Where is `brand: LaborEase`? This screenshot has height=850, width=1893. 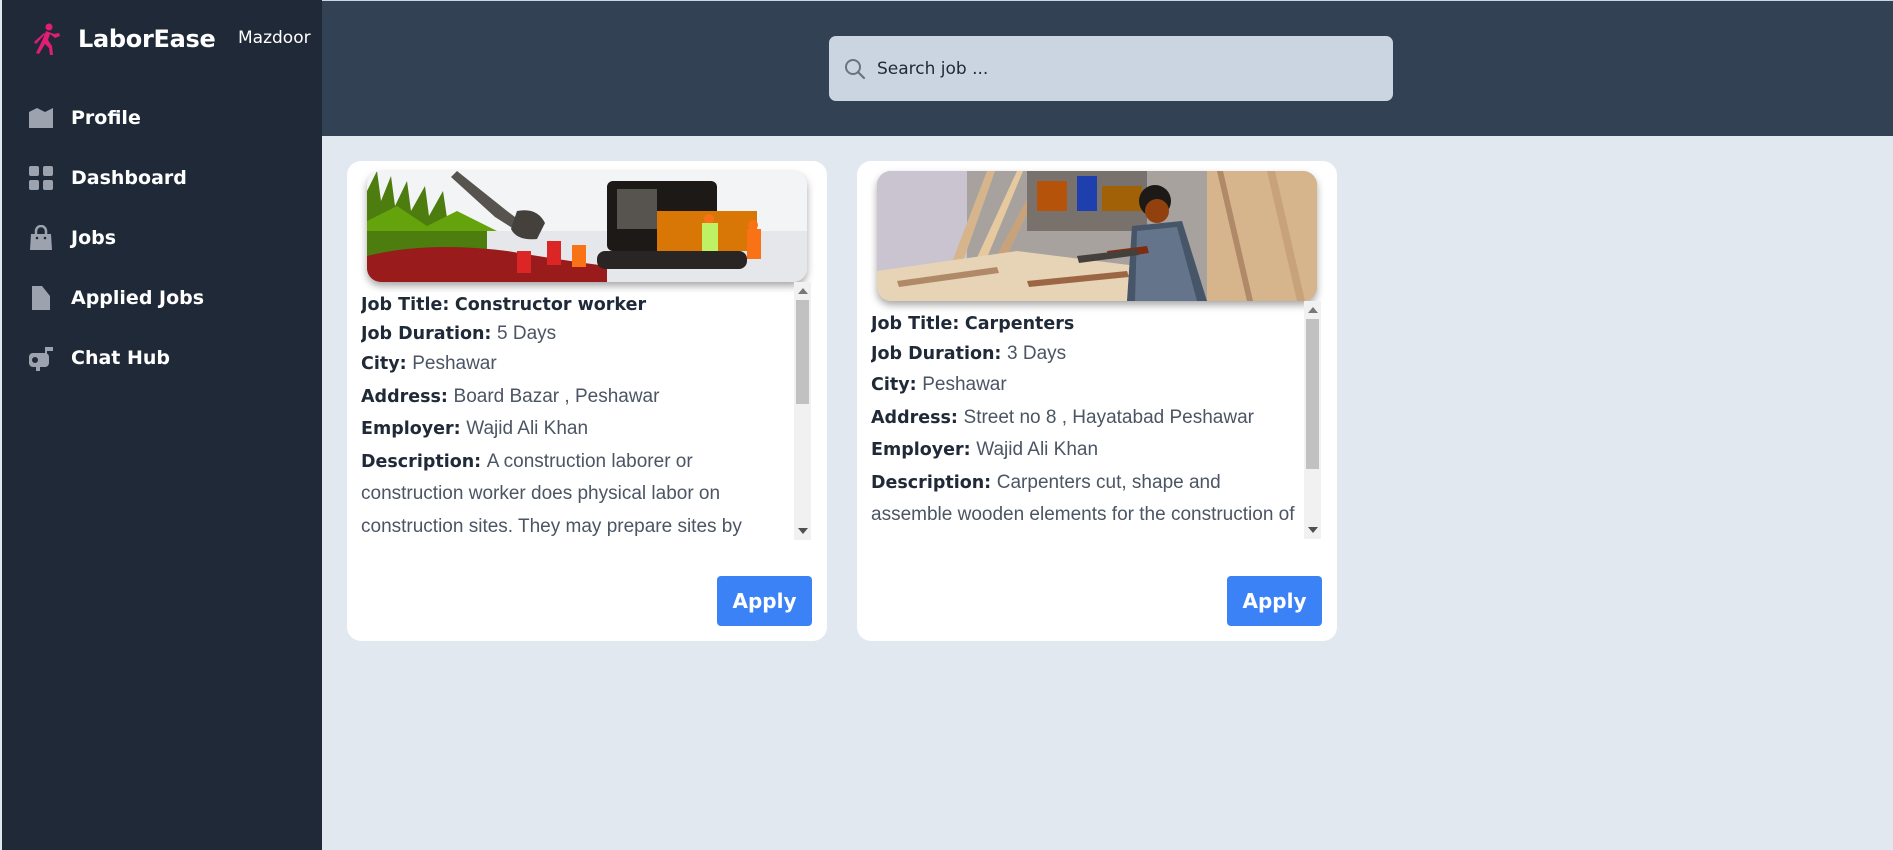
brand: LaborEase is located at coordinates (123, 39).